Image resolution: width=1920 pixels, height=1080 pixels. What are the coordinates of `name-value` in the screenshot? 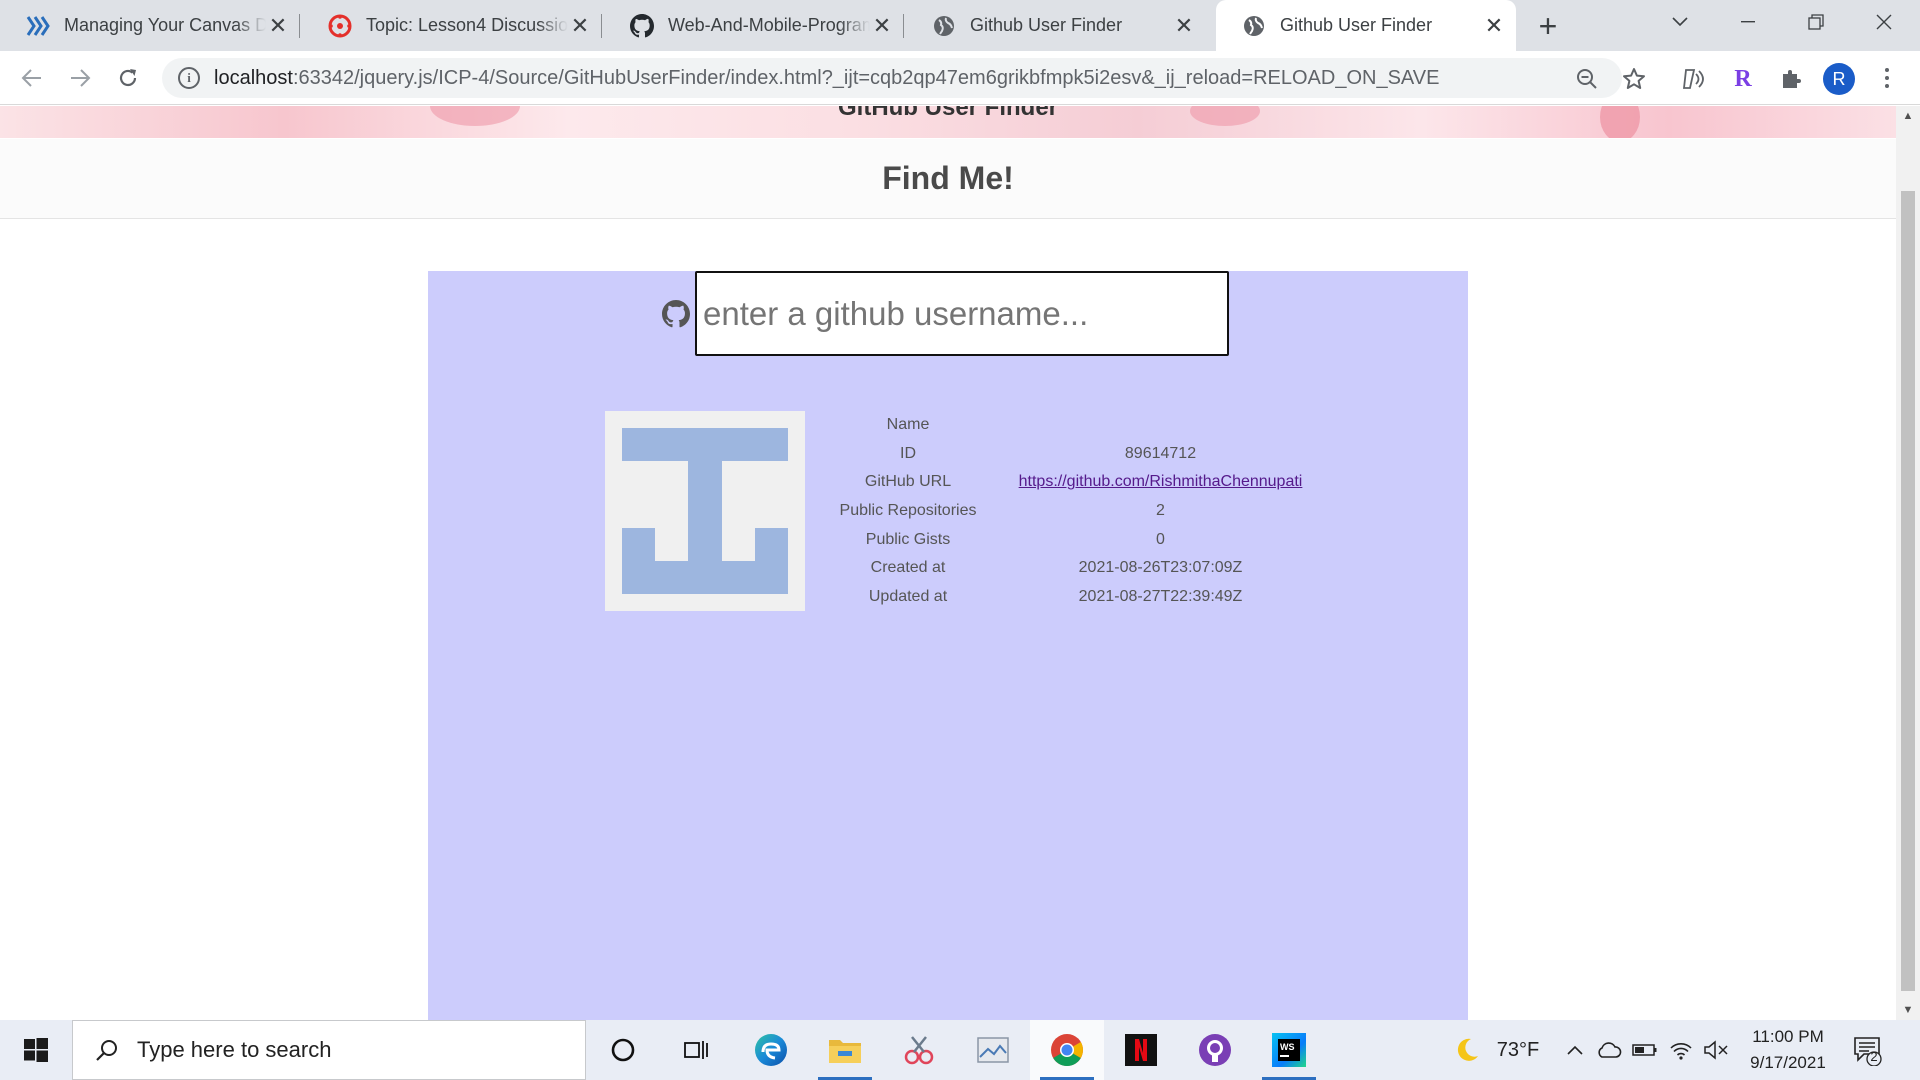 It's located at (1160, 425).